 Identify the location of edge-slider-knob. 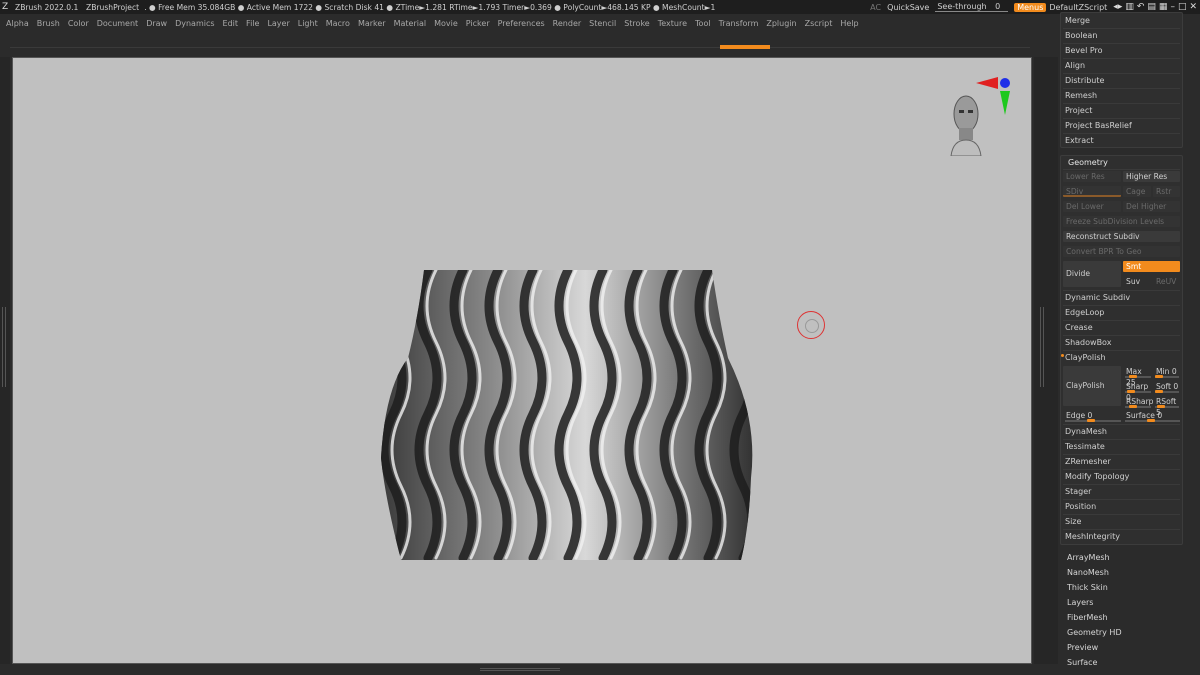
(1091, 420).